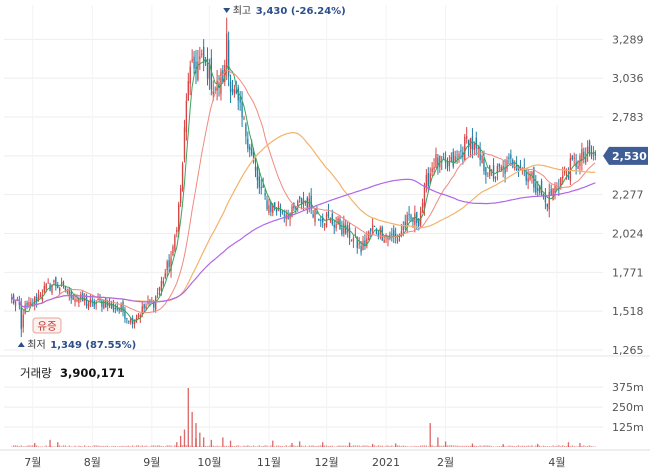  Describe the element at coordinates (628, 387) in the screenshot. I see `volume-tick-label: 375m` at that location.